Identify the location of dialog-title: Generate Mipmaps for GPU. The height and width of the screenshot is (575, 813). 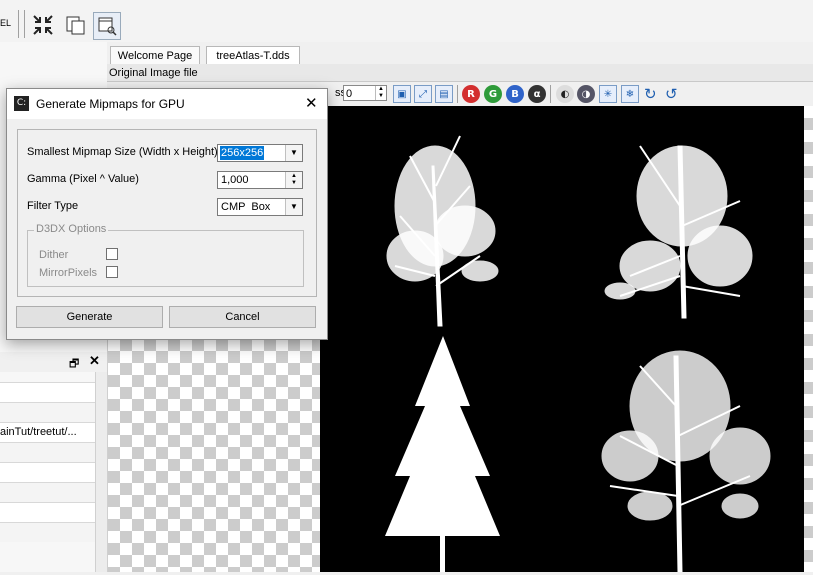
(110, 104).